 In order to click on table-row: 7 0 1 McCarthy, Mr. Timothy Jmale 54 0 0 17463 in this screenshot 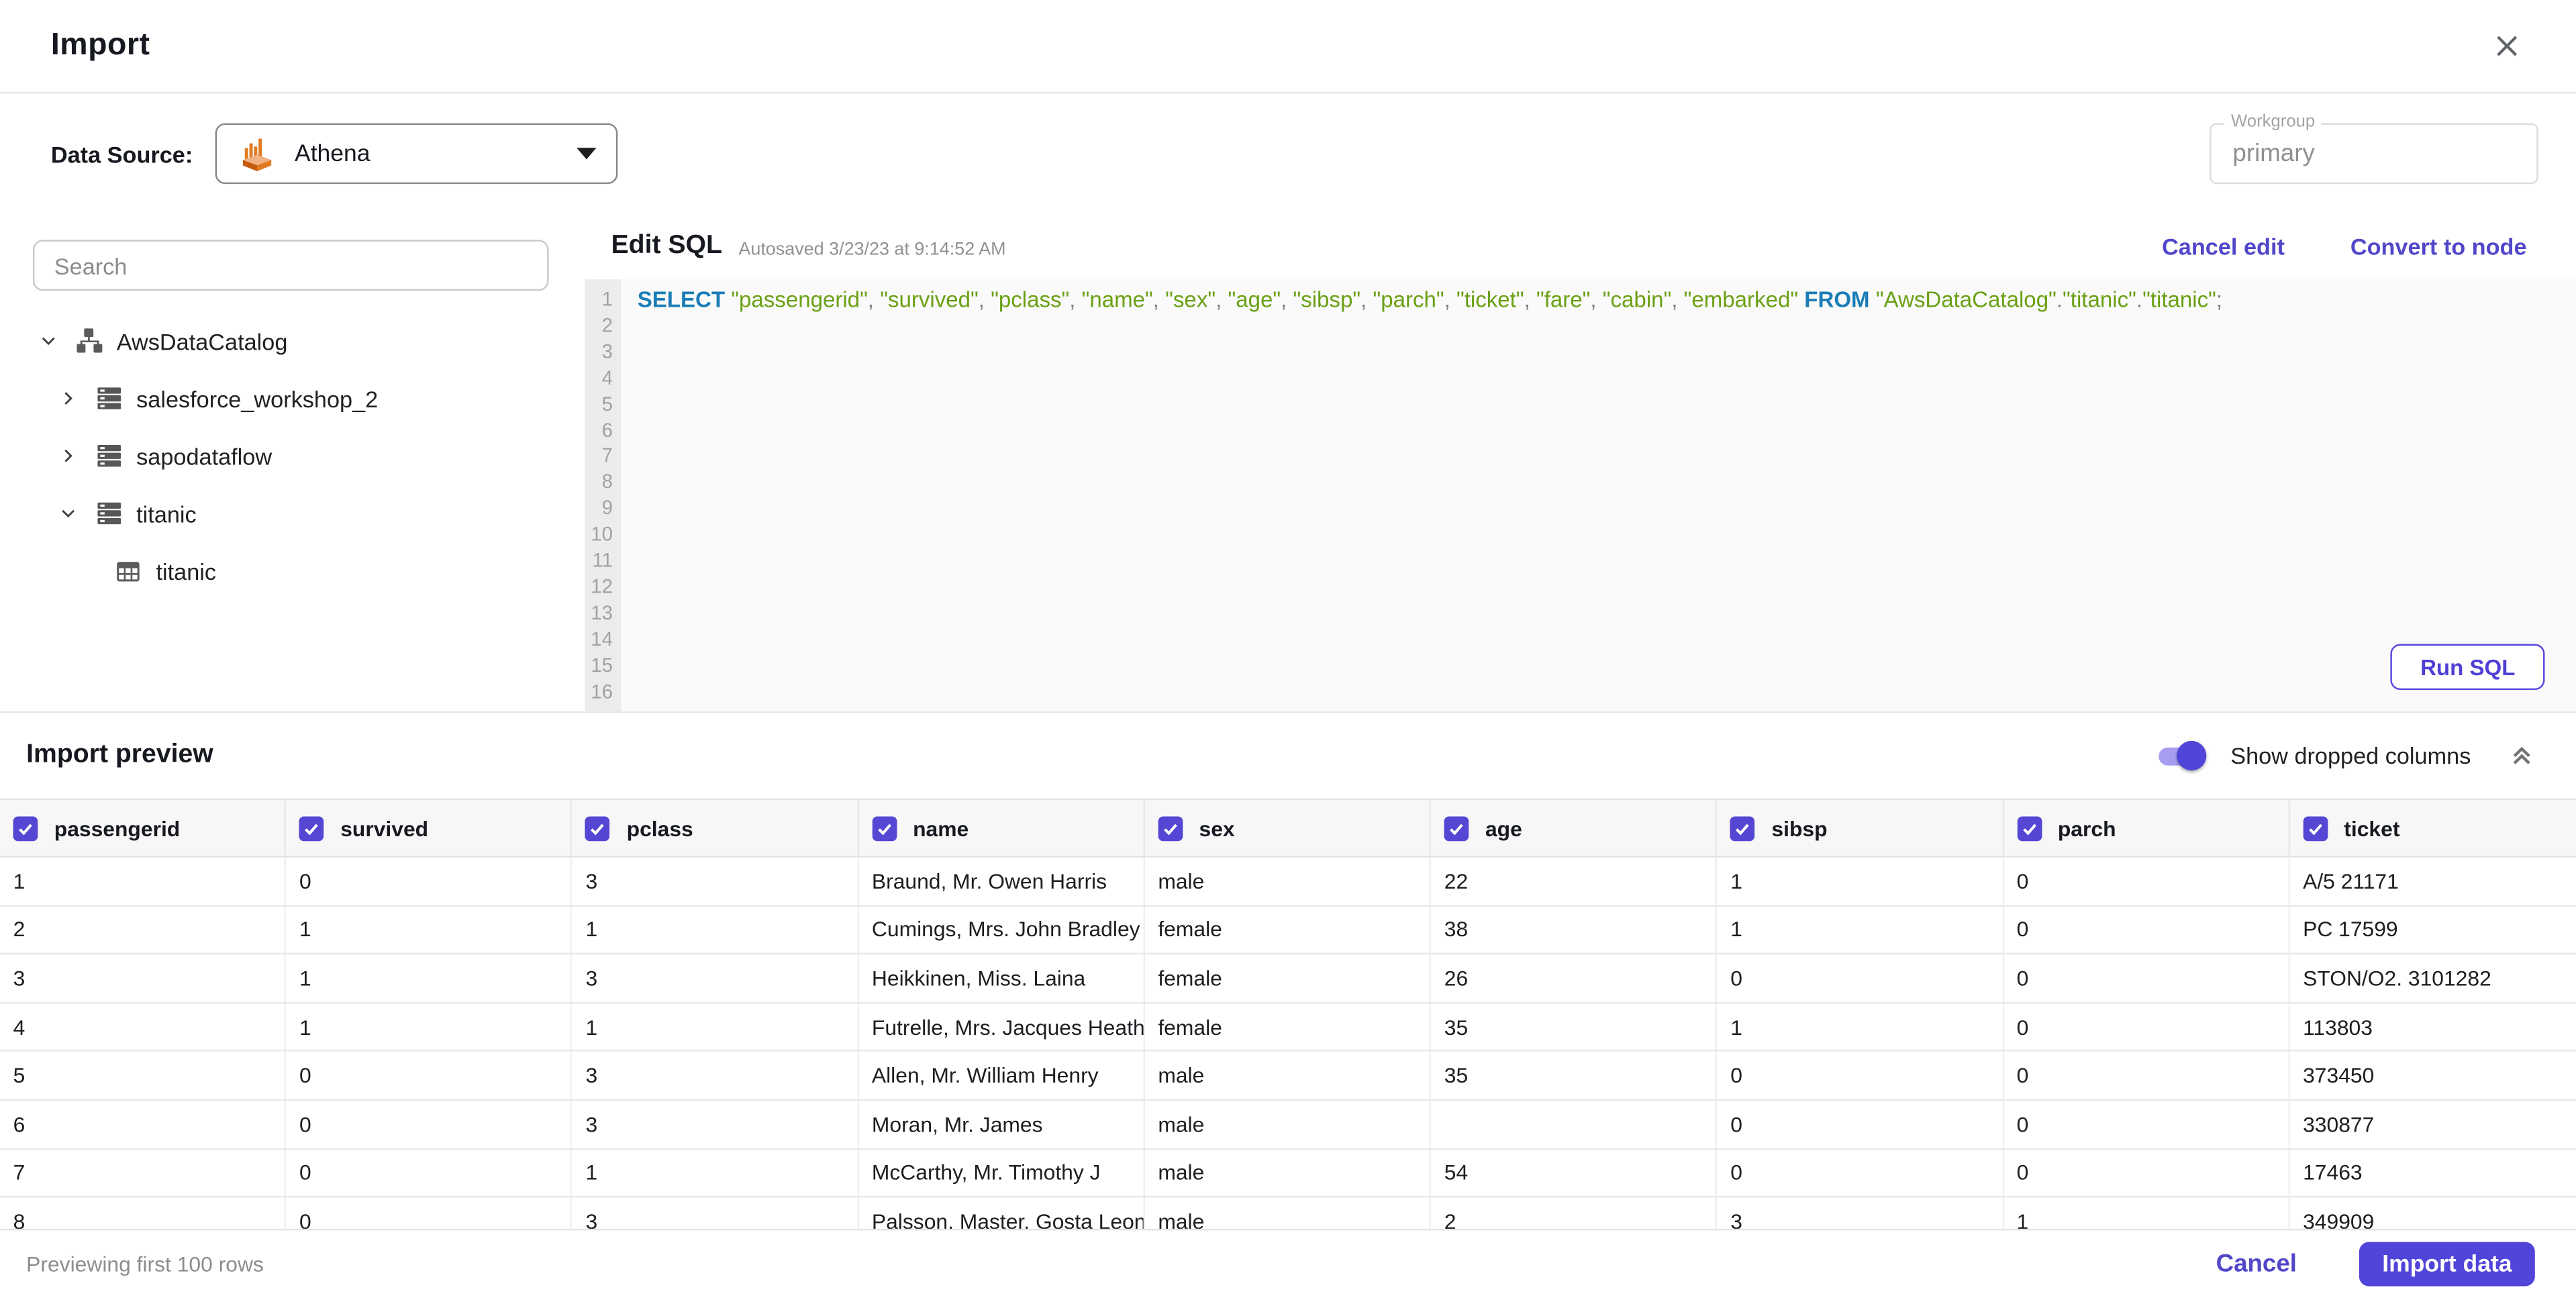, I will do `click(1288, 1173)`.